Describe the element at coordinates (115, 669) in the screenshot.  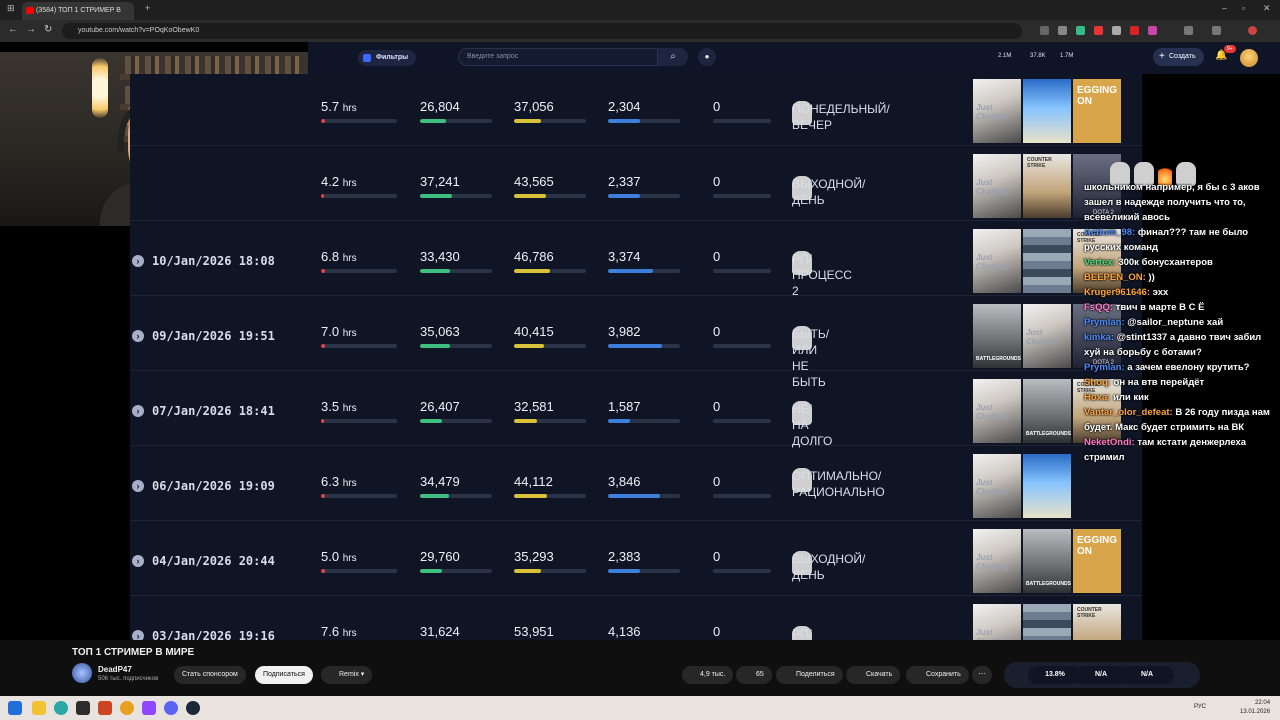
I see `channel-name: DeadP47` at that location.